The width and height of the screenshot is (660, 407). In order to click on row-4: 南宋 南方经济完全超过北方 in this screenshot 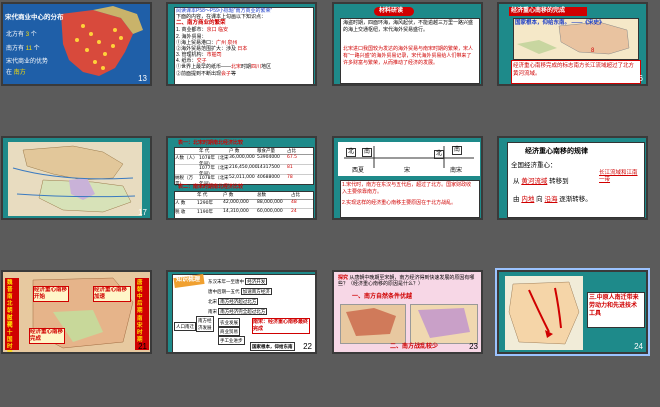, I will do `click(238, 311)`.